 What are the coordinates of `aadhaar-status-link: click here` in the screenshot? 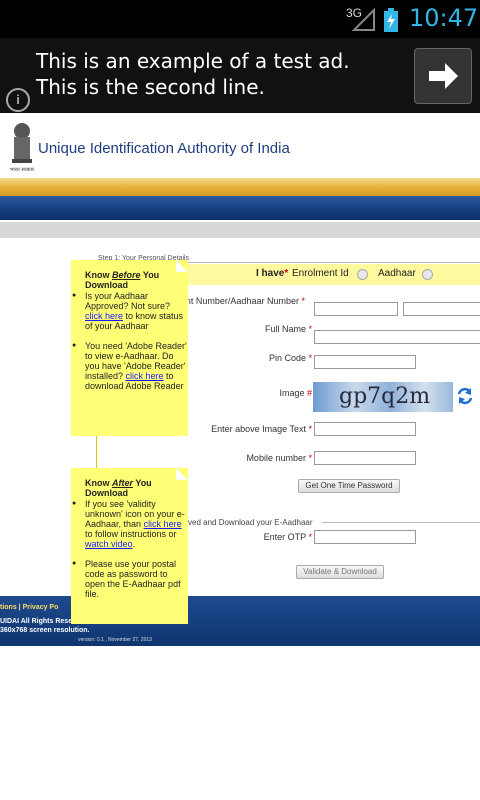 It's located at (104, 316).